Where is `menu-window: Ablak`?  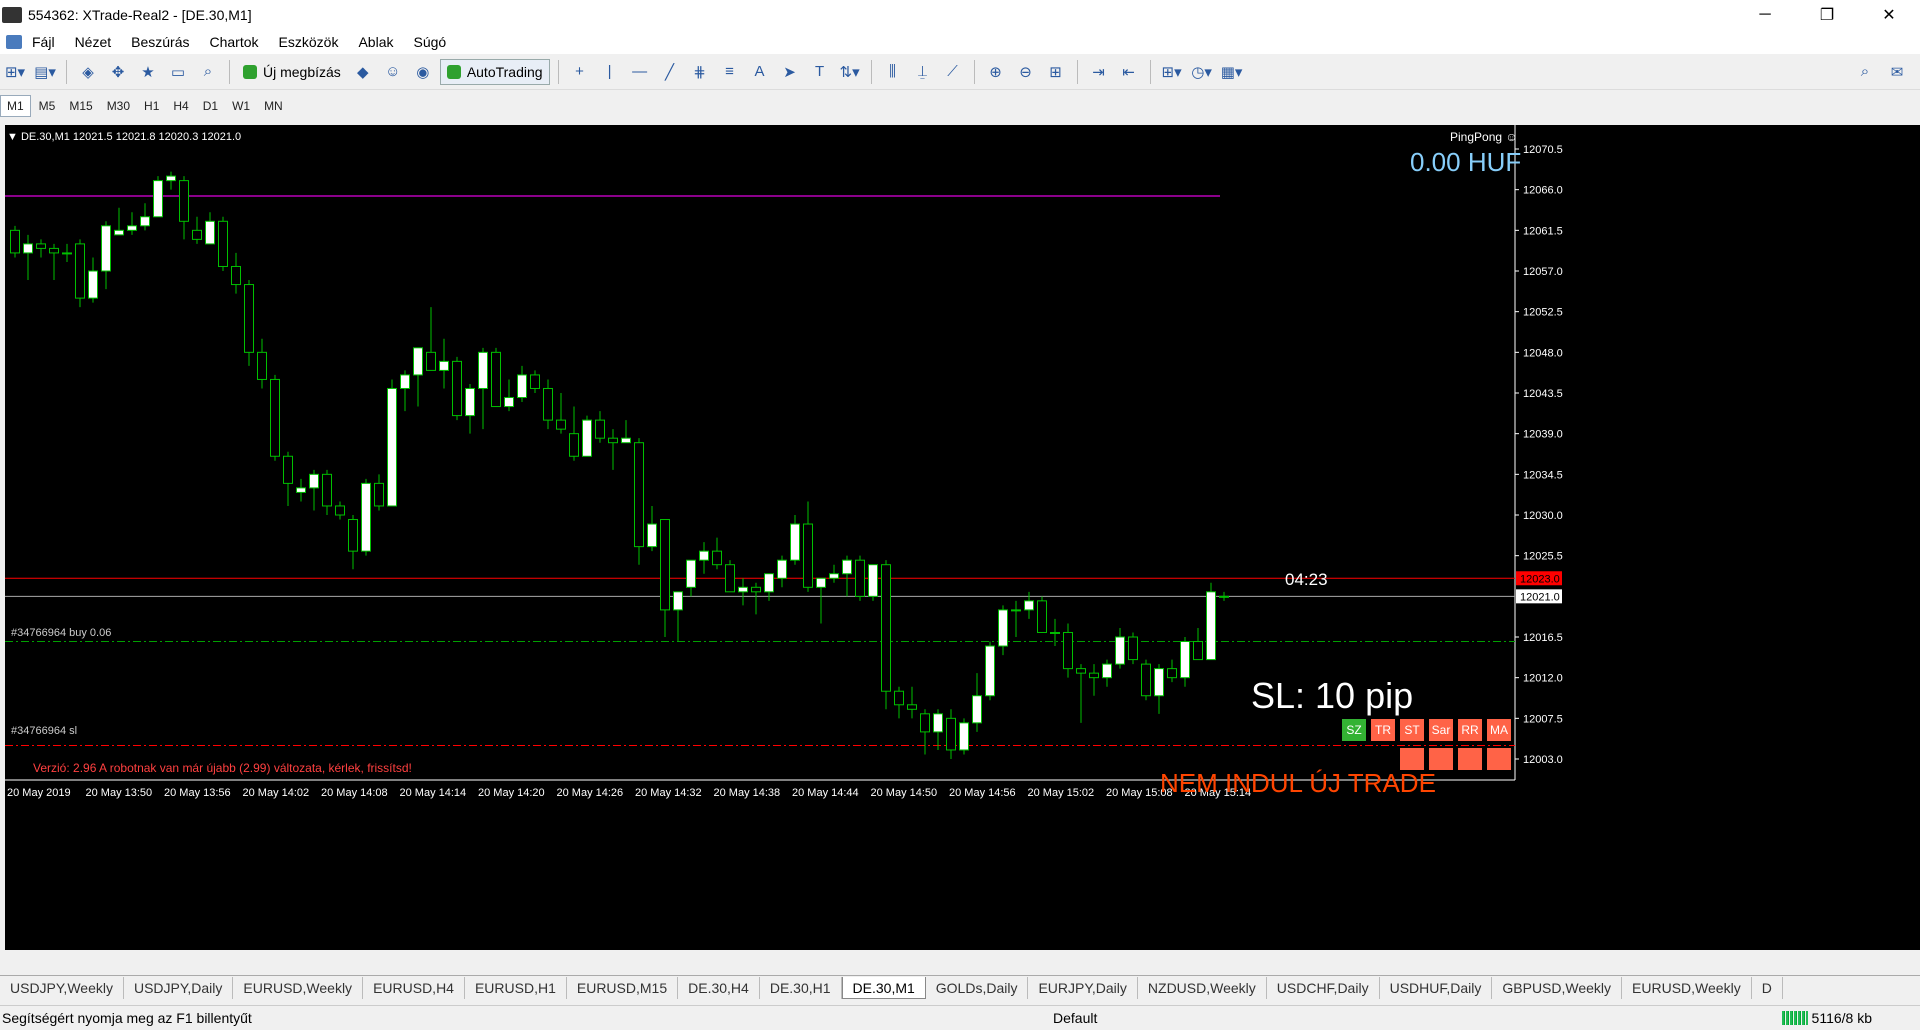
menu-window: Ablak is located at coordinates (375, 42).